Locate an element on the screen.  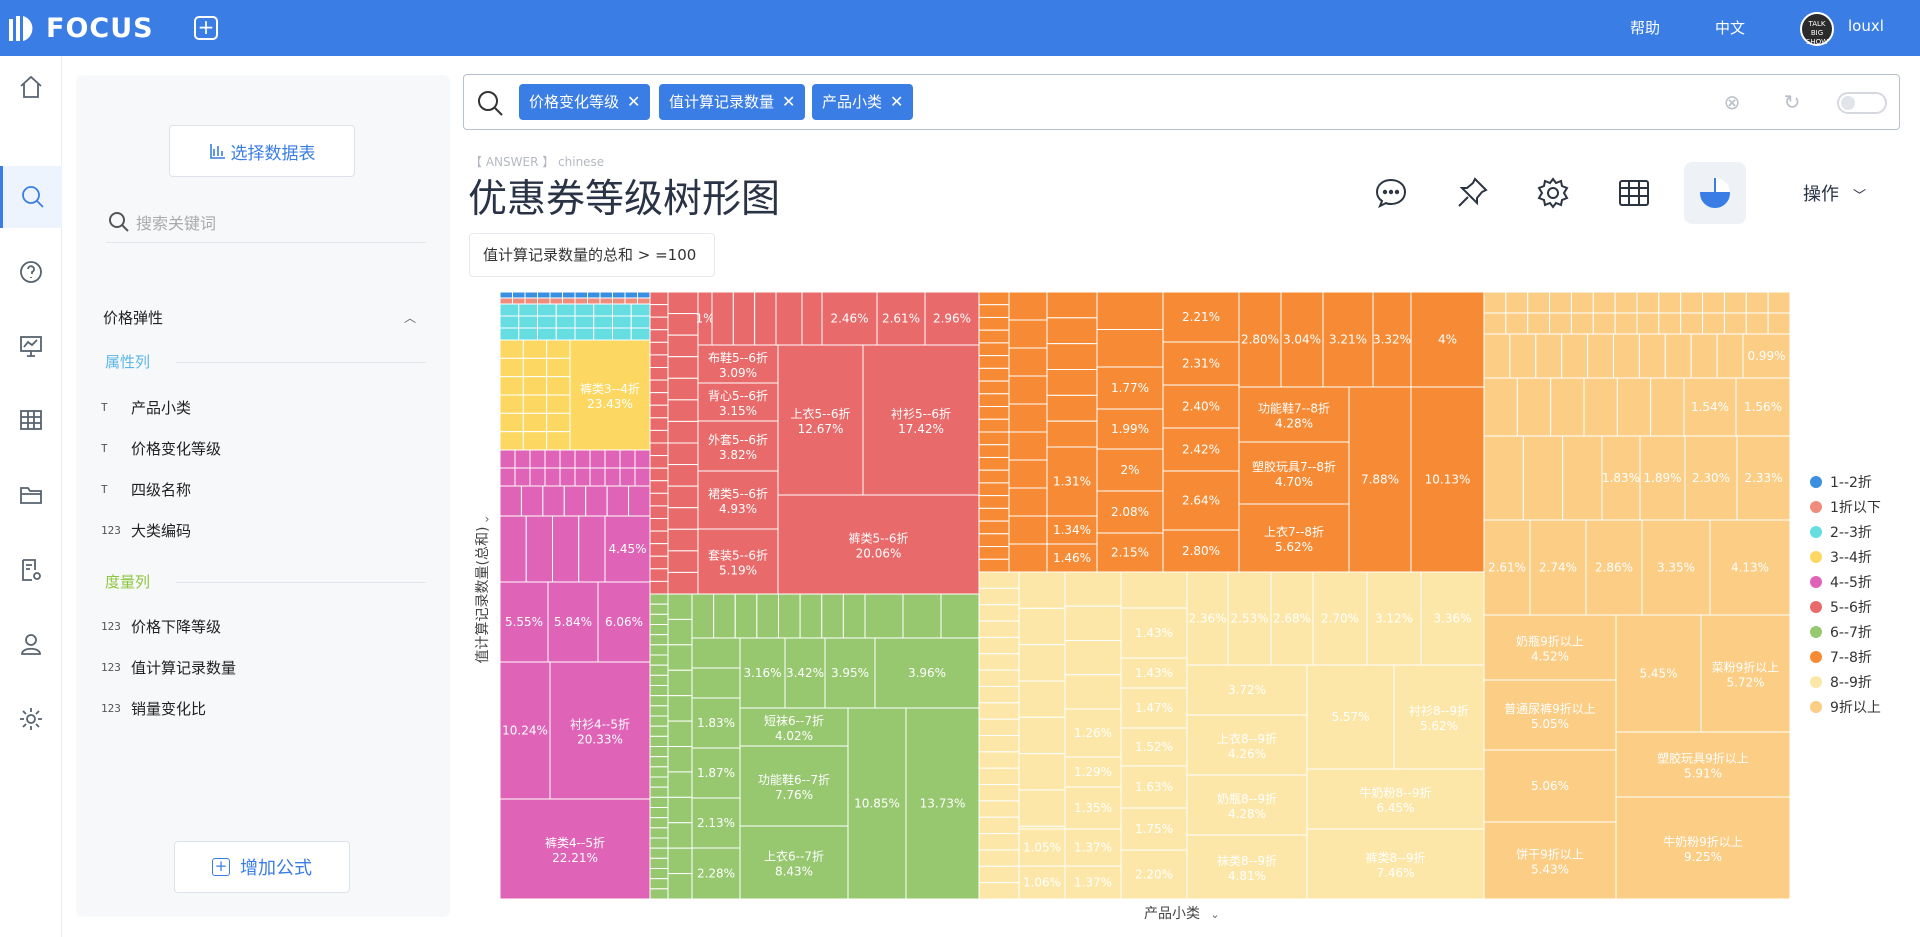
avatar: TALK BIG SHOW is located at coordinates (1817, 29).